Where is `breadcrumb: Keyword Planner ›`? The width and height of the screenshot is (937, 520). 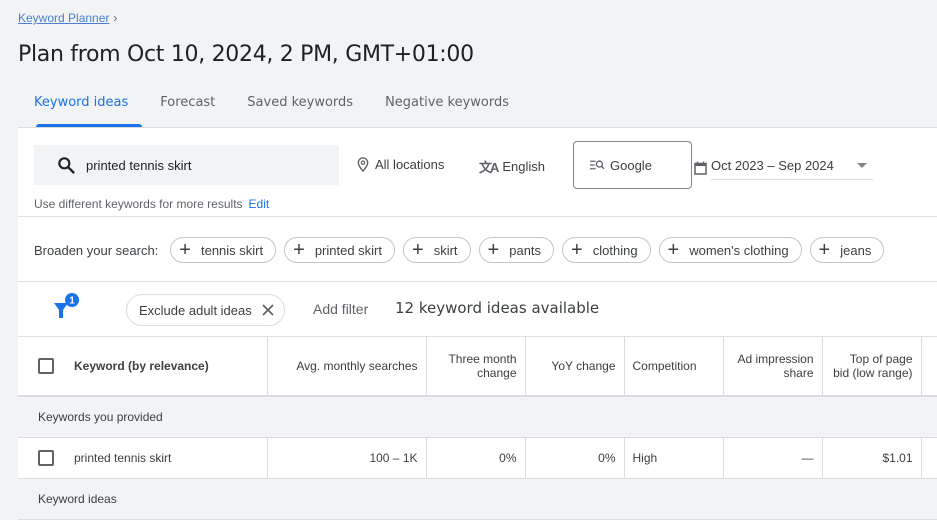 breadcrumb: Keyword Planner › is located at coordinates (67, 18).